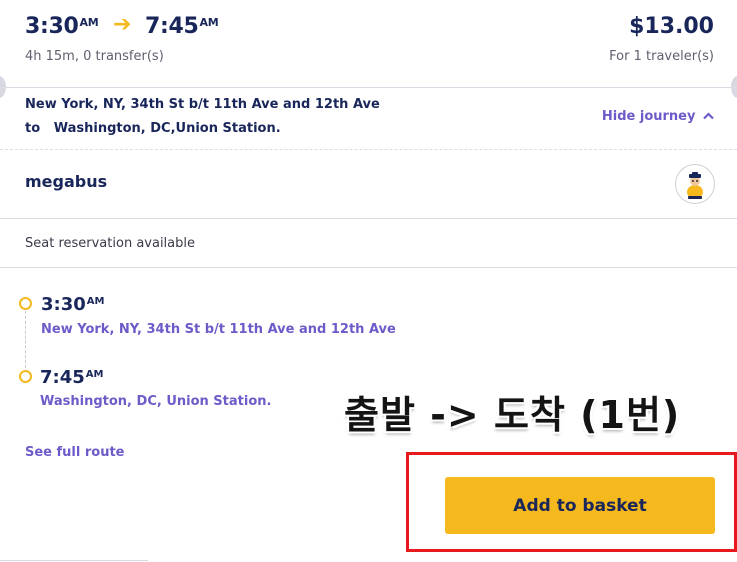  Describe the element at coordinates (156, 401) in the screenshot. I see `stop-name: Washington, DC, Union Station.` at that location.